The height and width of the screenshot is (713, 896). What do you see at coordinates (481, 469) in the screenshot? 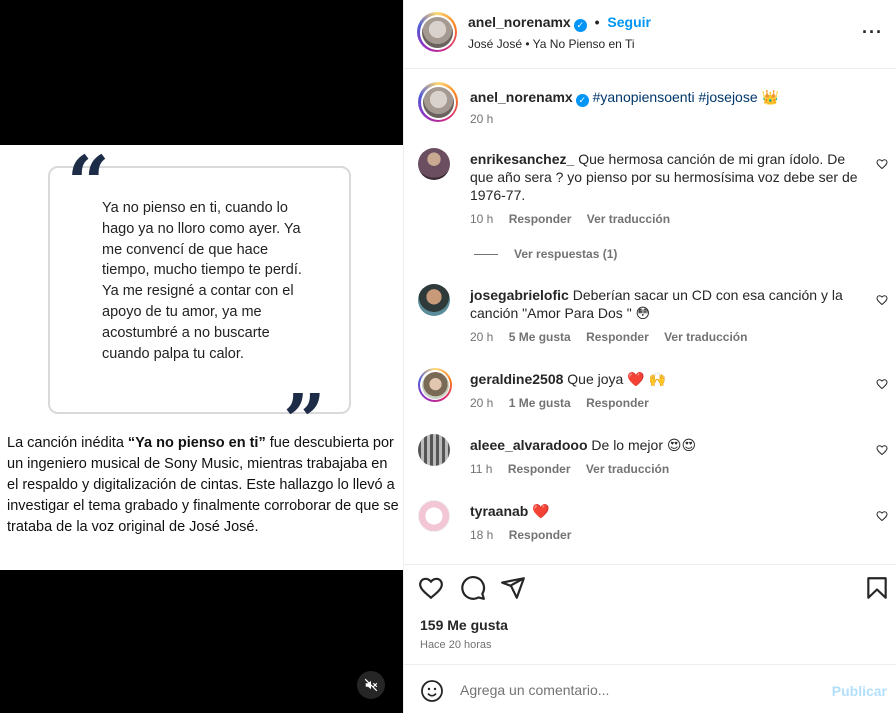
I see `comment-time: 11 h` at bounding box center [481, 469].